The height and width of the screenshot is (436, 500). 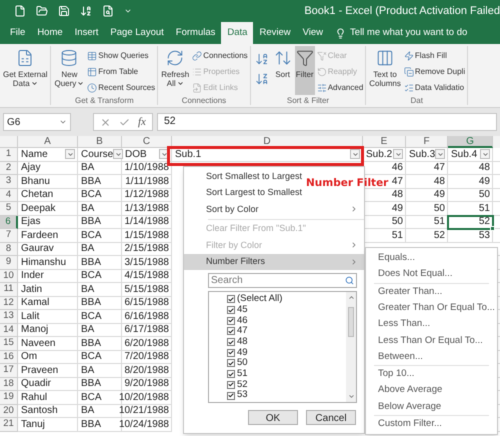 I want to click on row-header: 13, so click(x=9, y=317).